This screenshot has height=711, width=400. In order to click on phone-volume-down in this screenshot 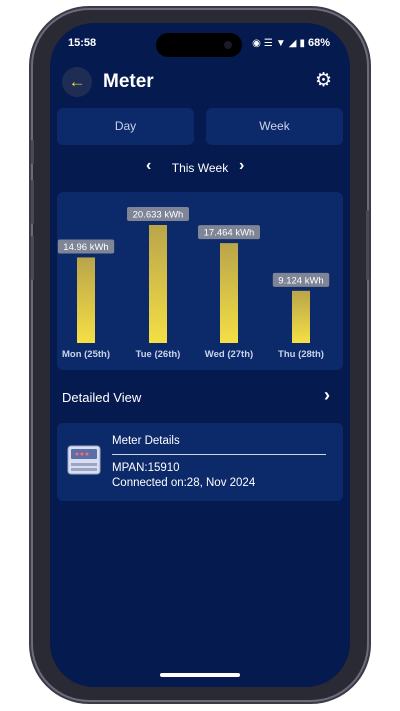, I will do `click(32, 258)`.